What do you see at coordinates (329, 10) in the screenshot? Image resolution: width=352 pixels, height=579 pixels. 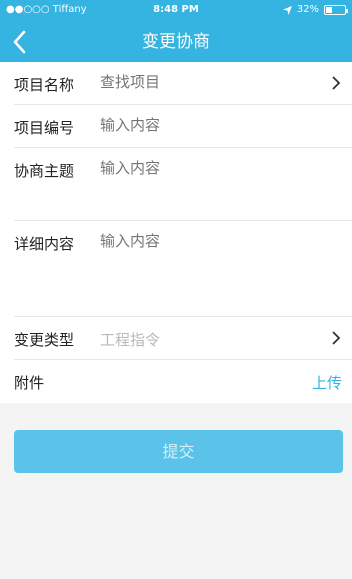 I see `battery-fill` at bounding box center [329, 10].